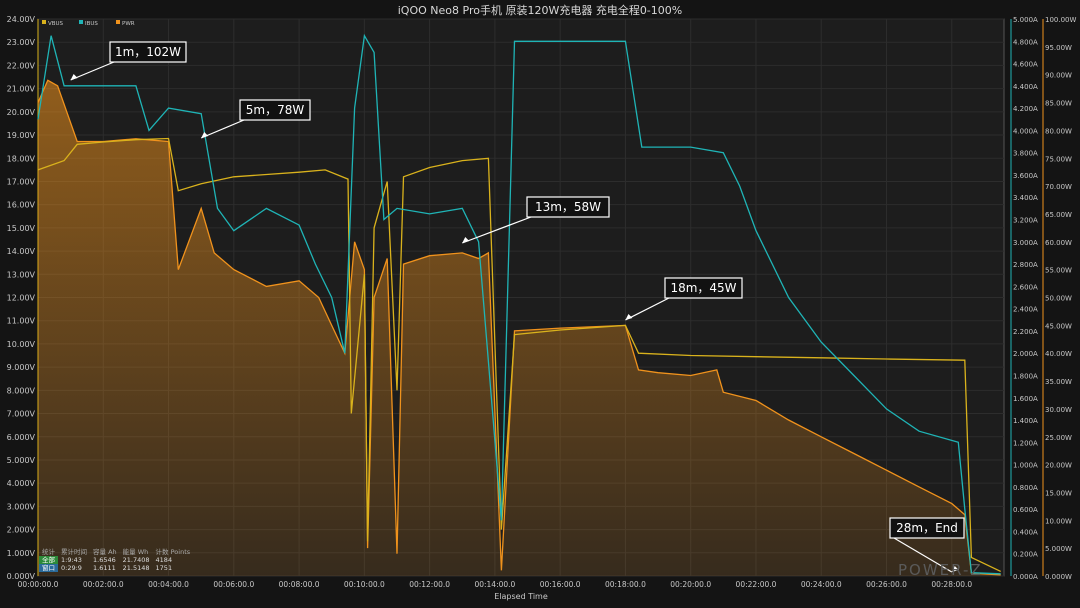 The width and height of the screenshot is (1080, 608). Describe the element at coordinates (299, 584) in the screenshot. I see `x-axis-tick-label: 00:08:00.0` at that location.